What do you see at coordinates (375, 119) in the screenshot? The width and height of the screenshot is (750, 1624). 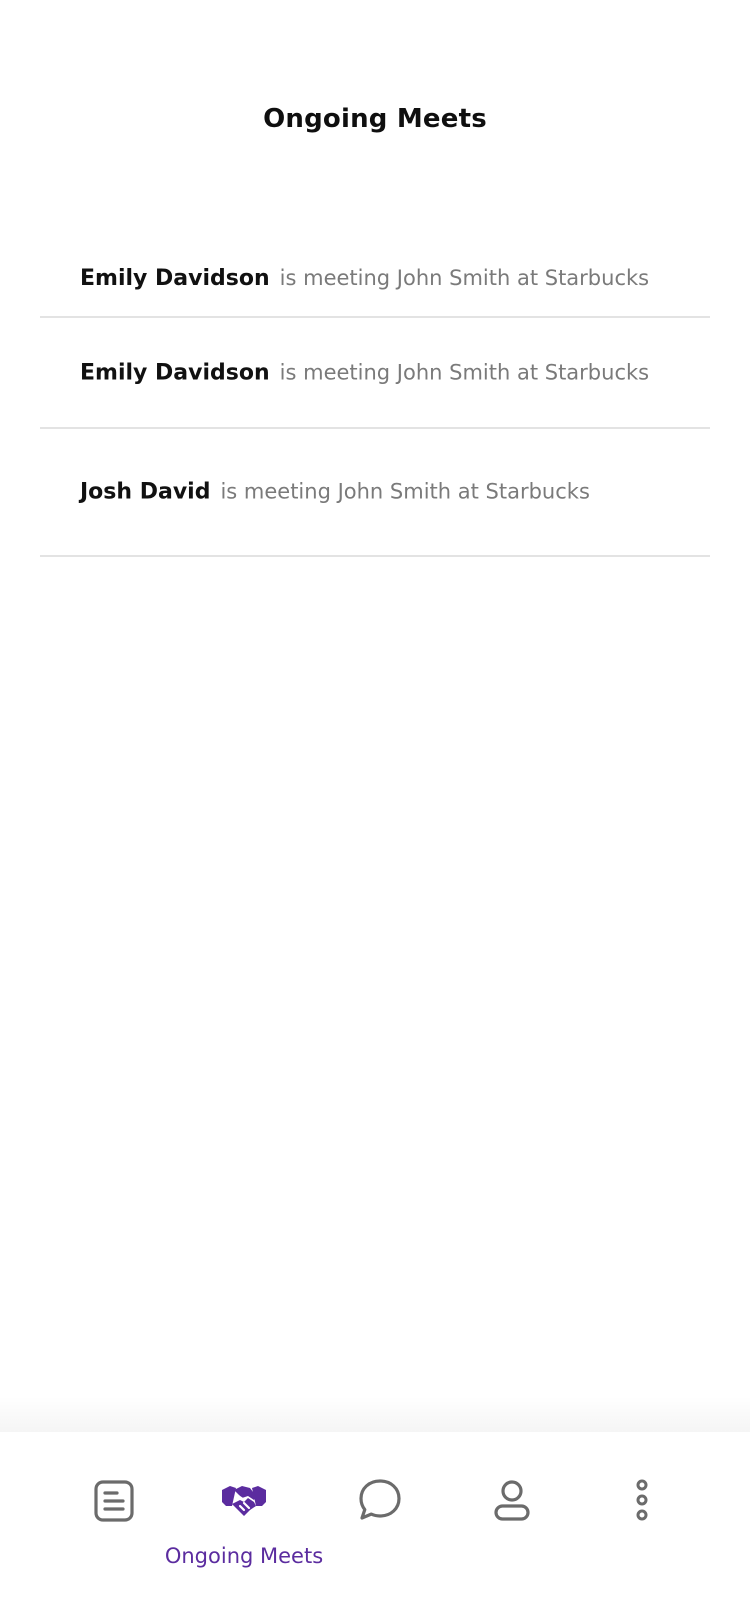 I see `page-title: Ongoing Meets` at bounding box center [375, 119].